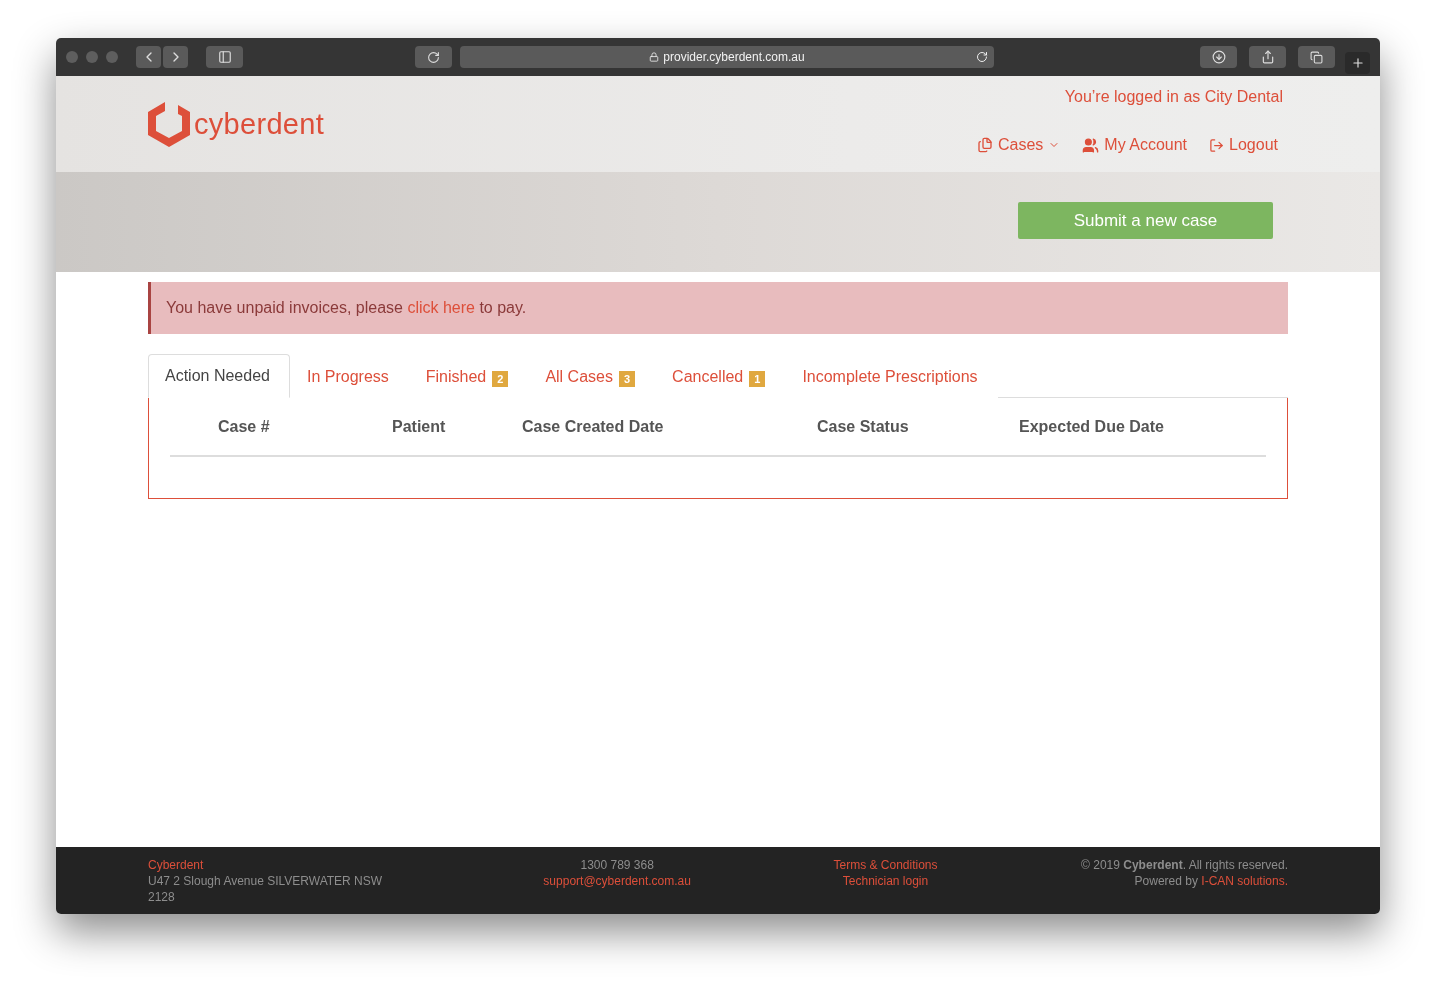 This screenshot has width=1436, height=989. Describe the element at coordinates (500, 378) in the screenshot. I see `count-badge: 2` at that location.